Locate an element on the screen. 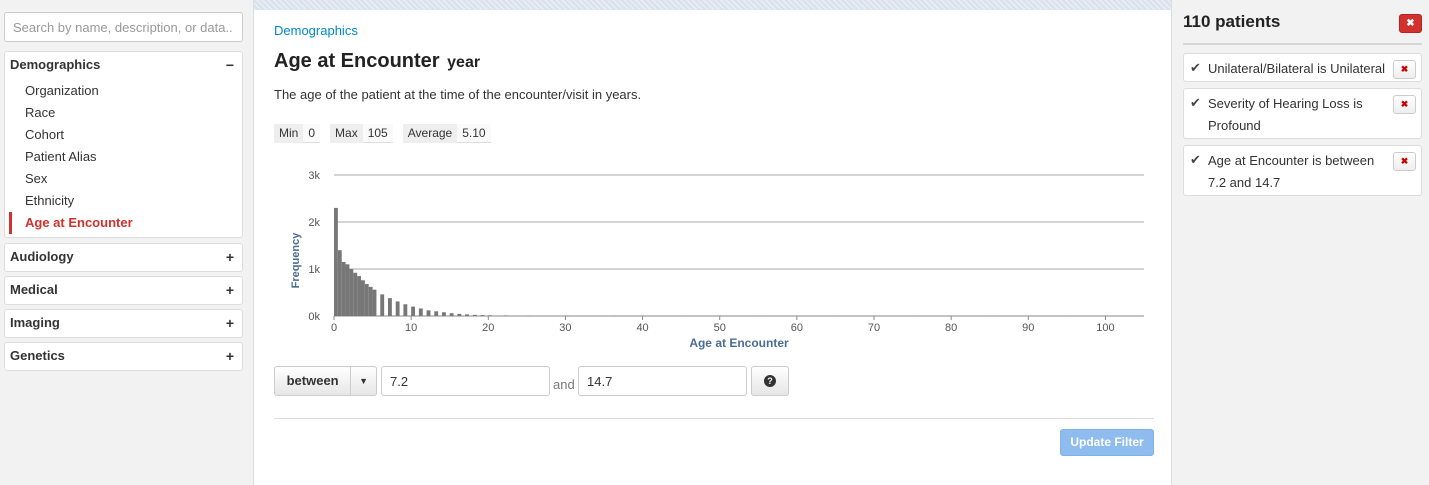 The height and width of the screenshot is (485, 1429). section-title: Genetics is located at coordinates (37, 355).